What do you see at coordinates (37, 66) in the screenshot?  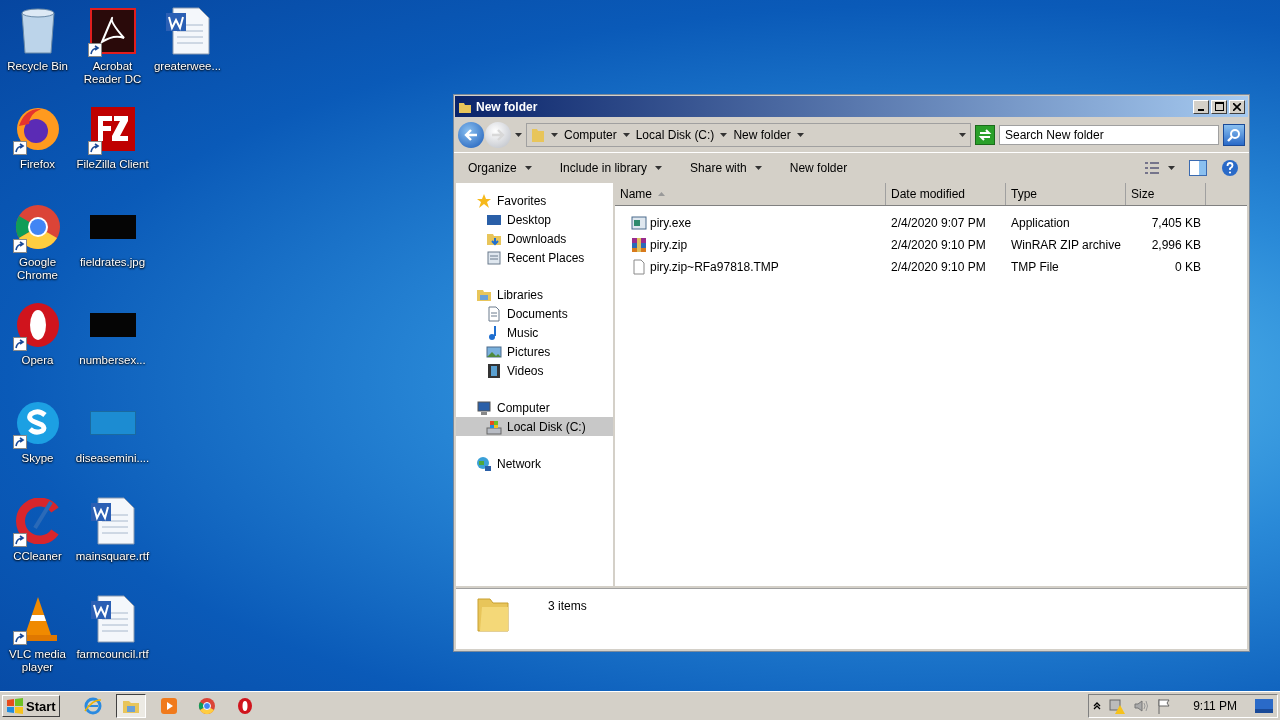 I see `desktop-icon-label: Recycle Bin` at bounding box center [37, 66].